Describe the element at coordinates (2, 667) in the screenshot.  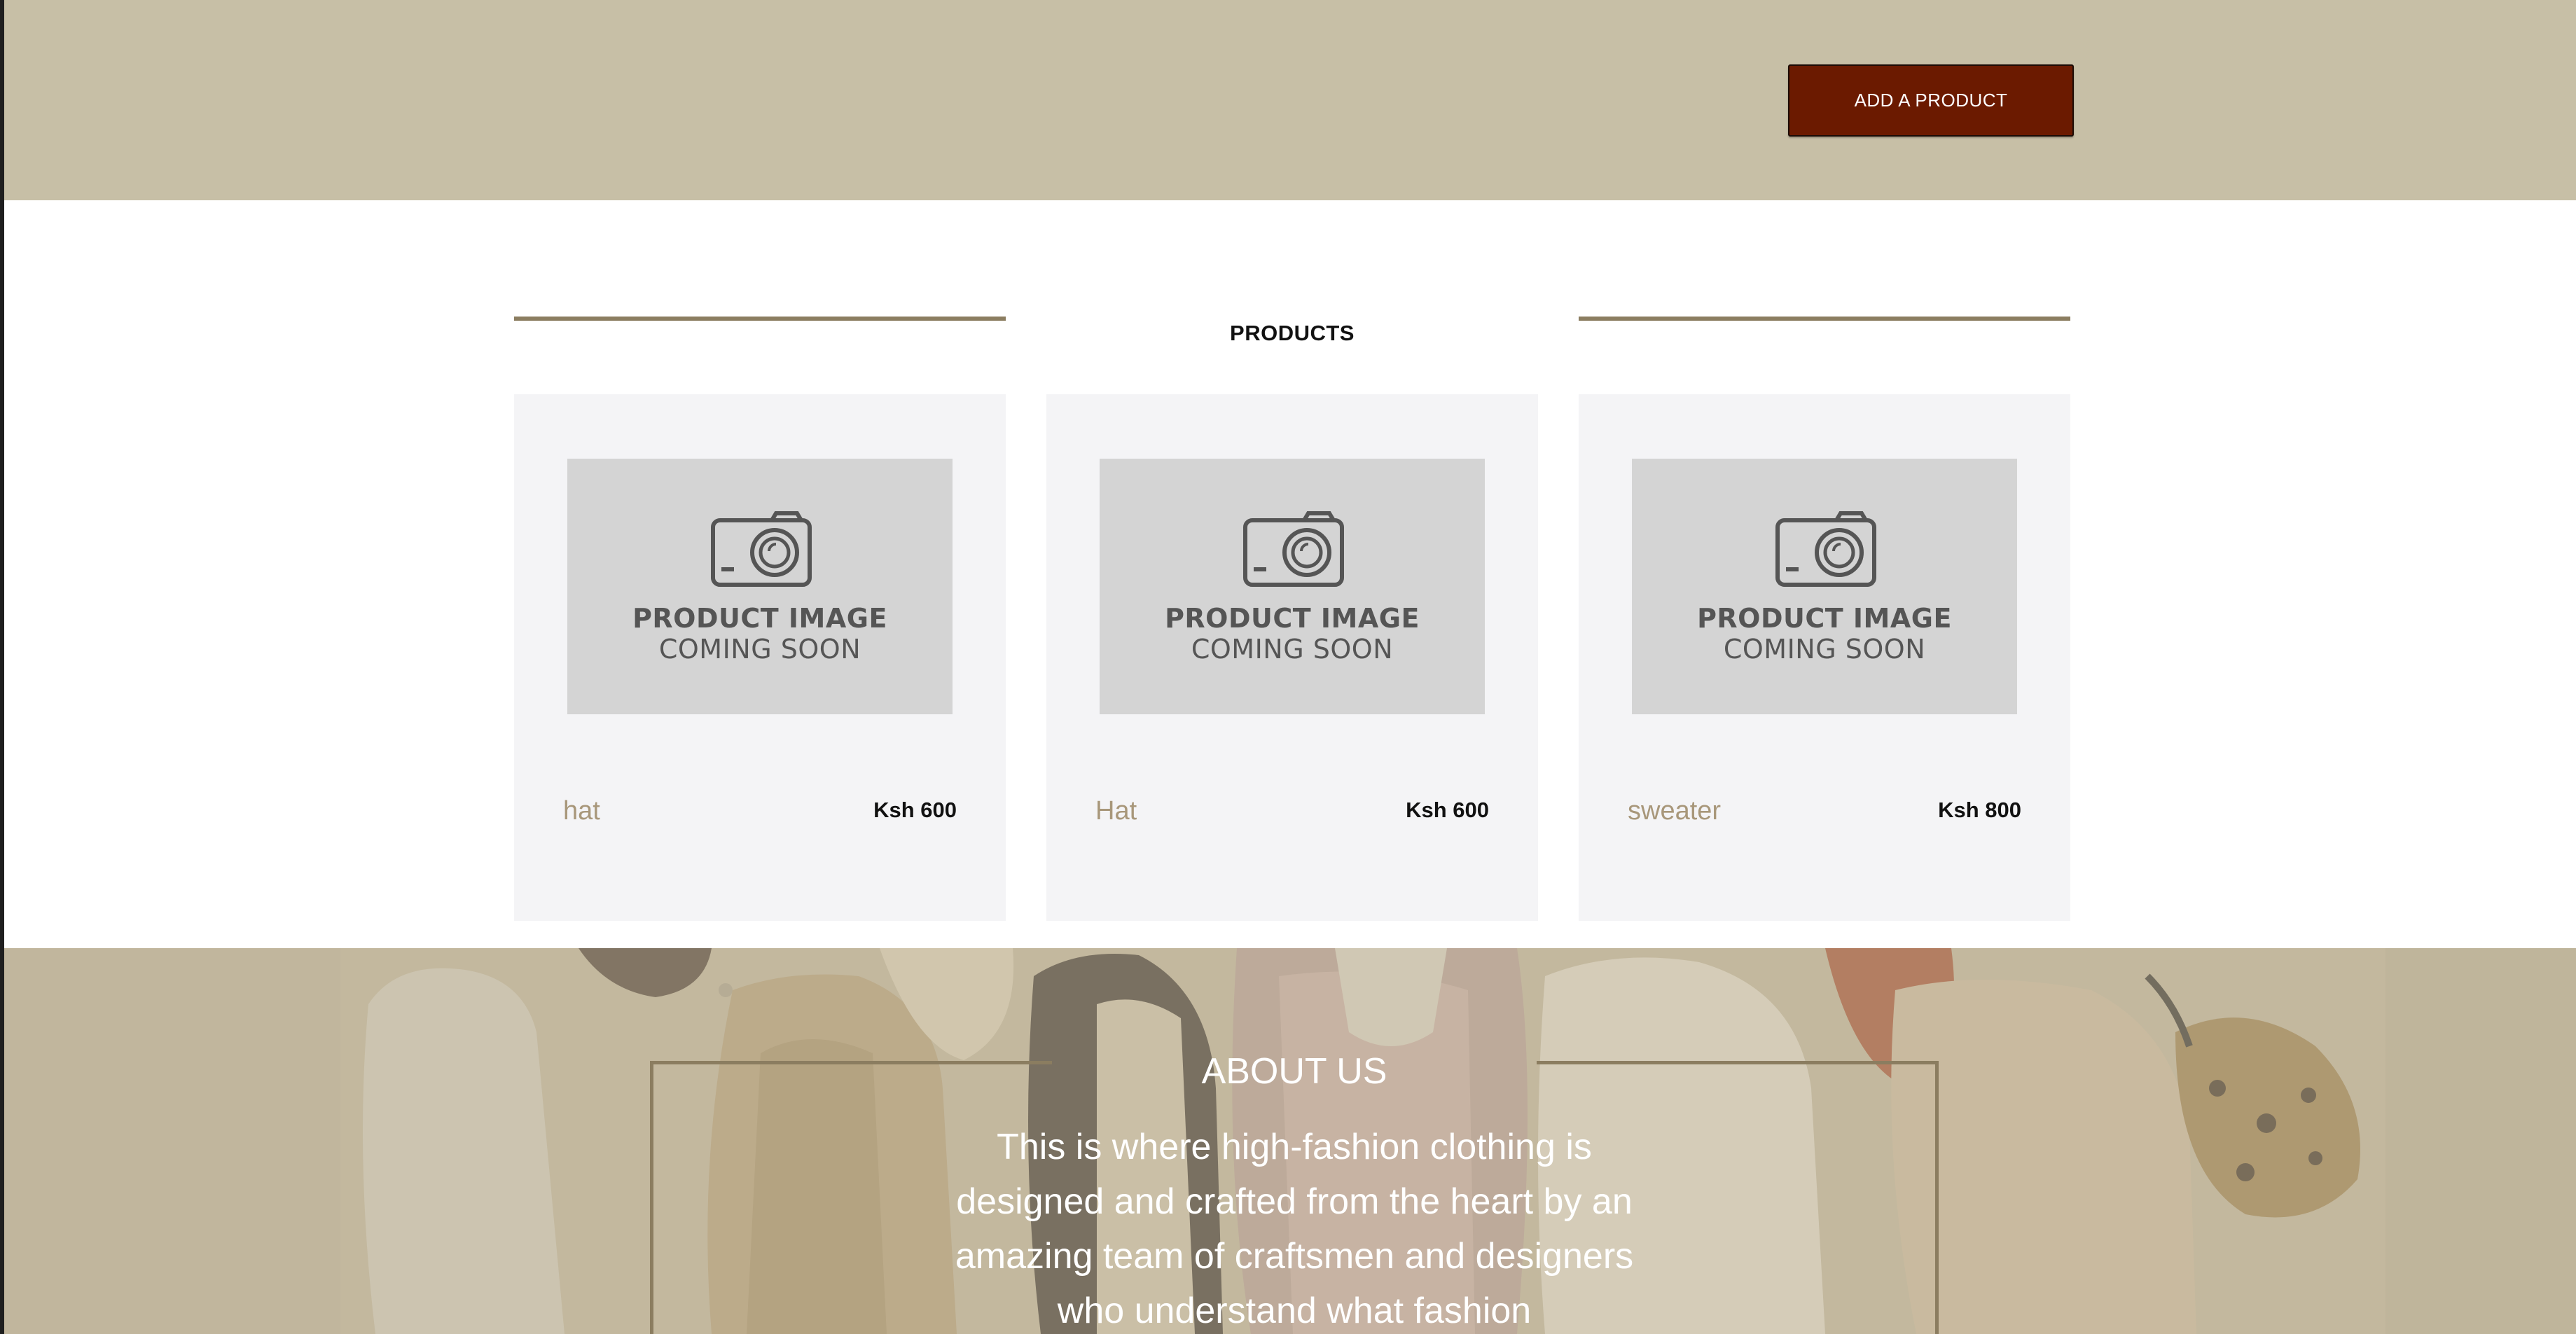
I see `window-edge` at that location.